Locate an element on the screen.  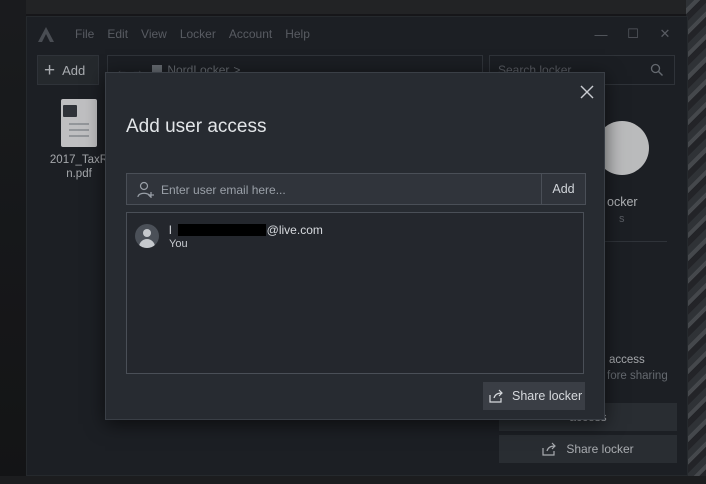
user-email: l @live.com is located at coordinates (246, 230).